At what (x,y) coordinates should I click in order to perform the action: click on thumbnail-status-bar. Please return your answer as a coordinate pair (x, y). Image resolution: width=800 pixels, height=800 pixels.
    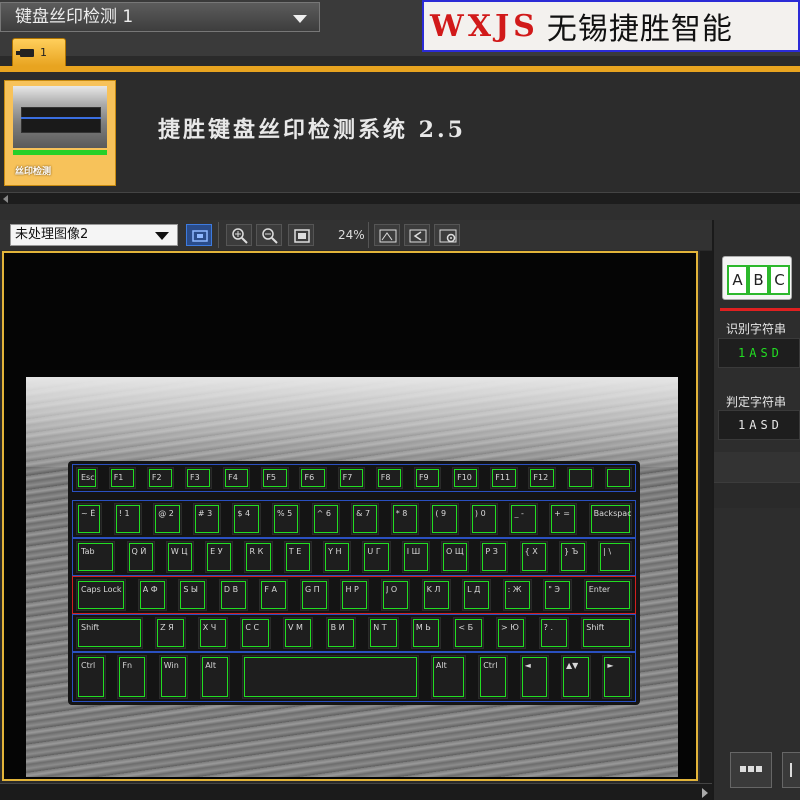
    Looking at the image, I should click on (60, 152).